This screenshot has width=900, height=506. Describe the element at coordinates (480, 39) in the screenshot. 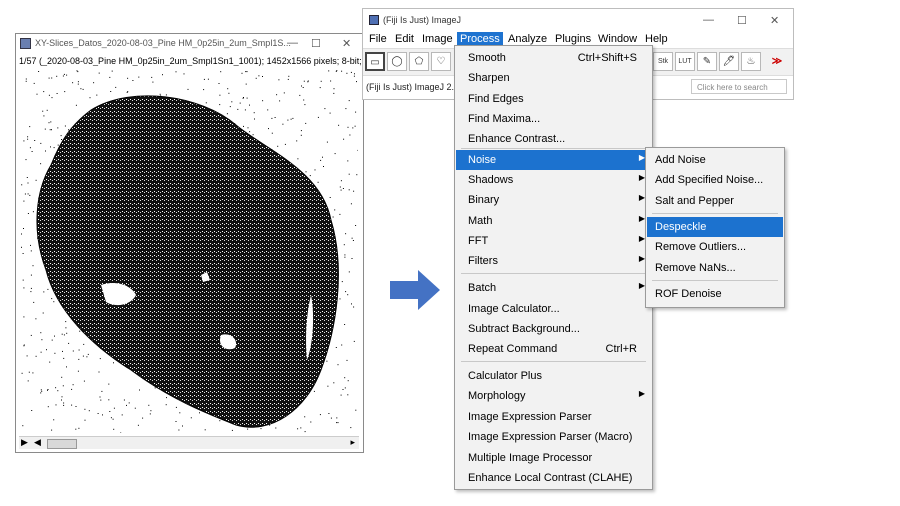

I see `menu-process: Process` at that location.